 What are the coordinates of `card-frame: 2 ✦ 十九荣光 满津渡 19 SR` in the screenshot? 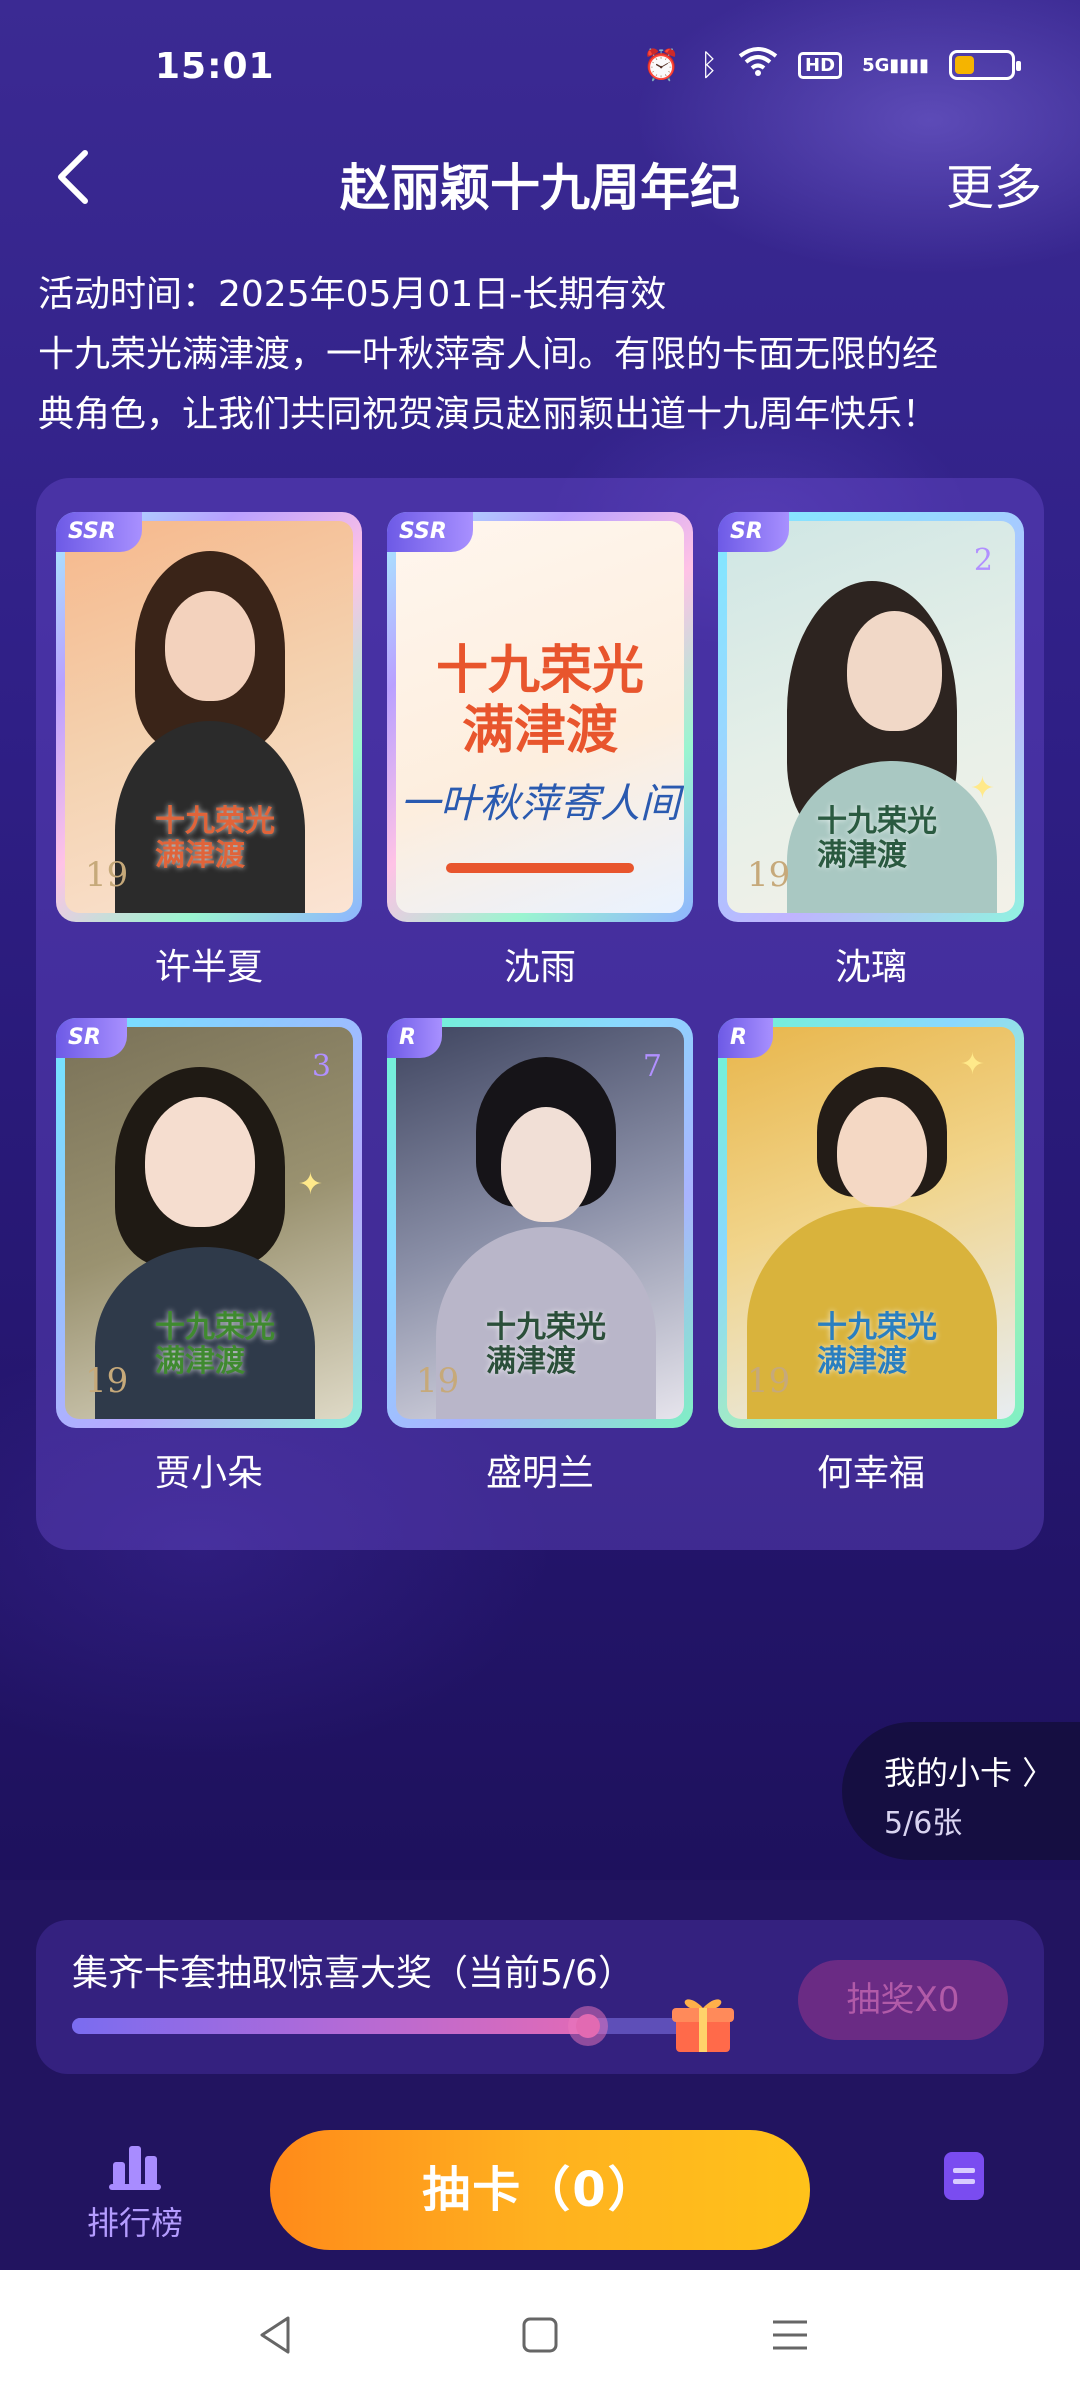 It's located at (871, 717).